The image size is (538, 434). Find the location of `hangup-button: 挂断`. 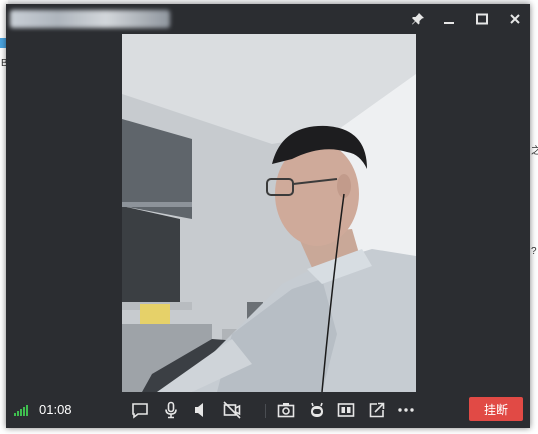

hangup-button: 挂断 is located at coordinates (496, 409).